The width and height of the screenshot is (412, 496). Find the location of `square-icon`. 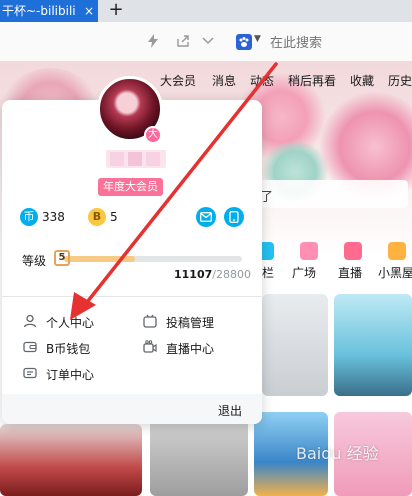

square-icon is located at coordinates (309, 251).